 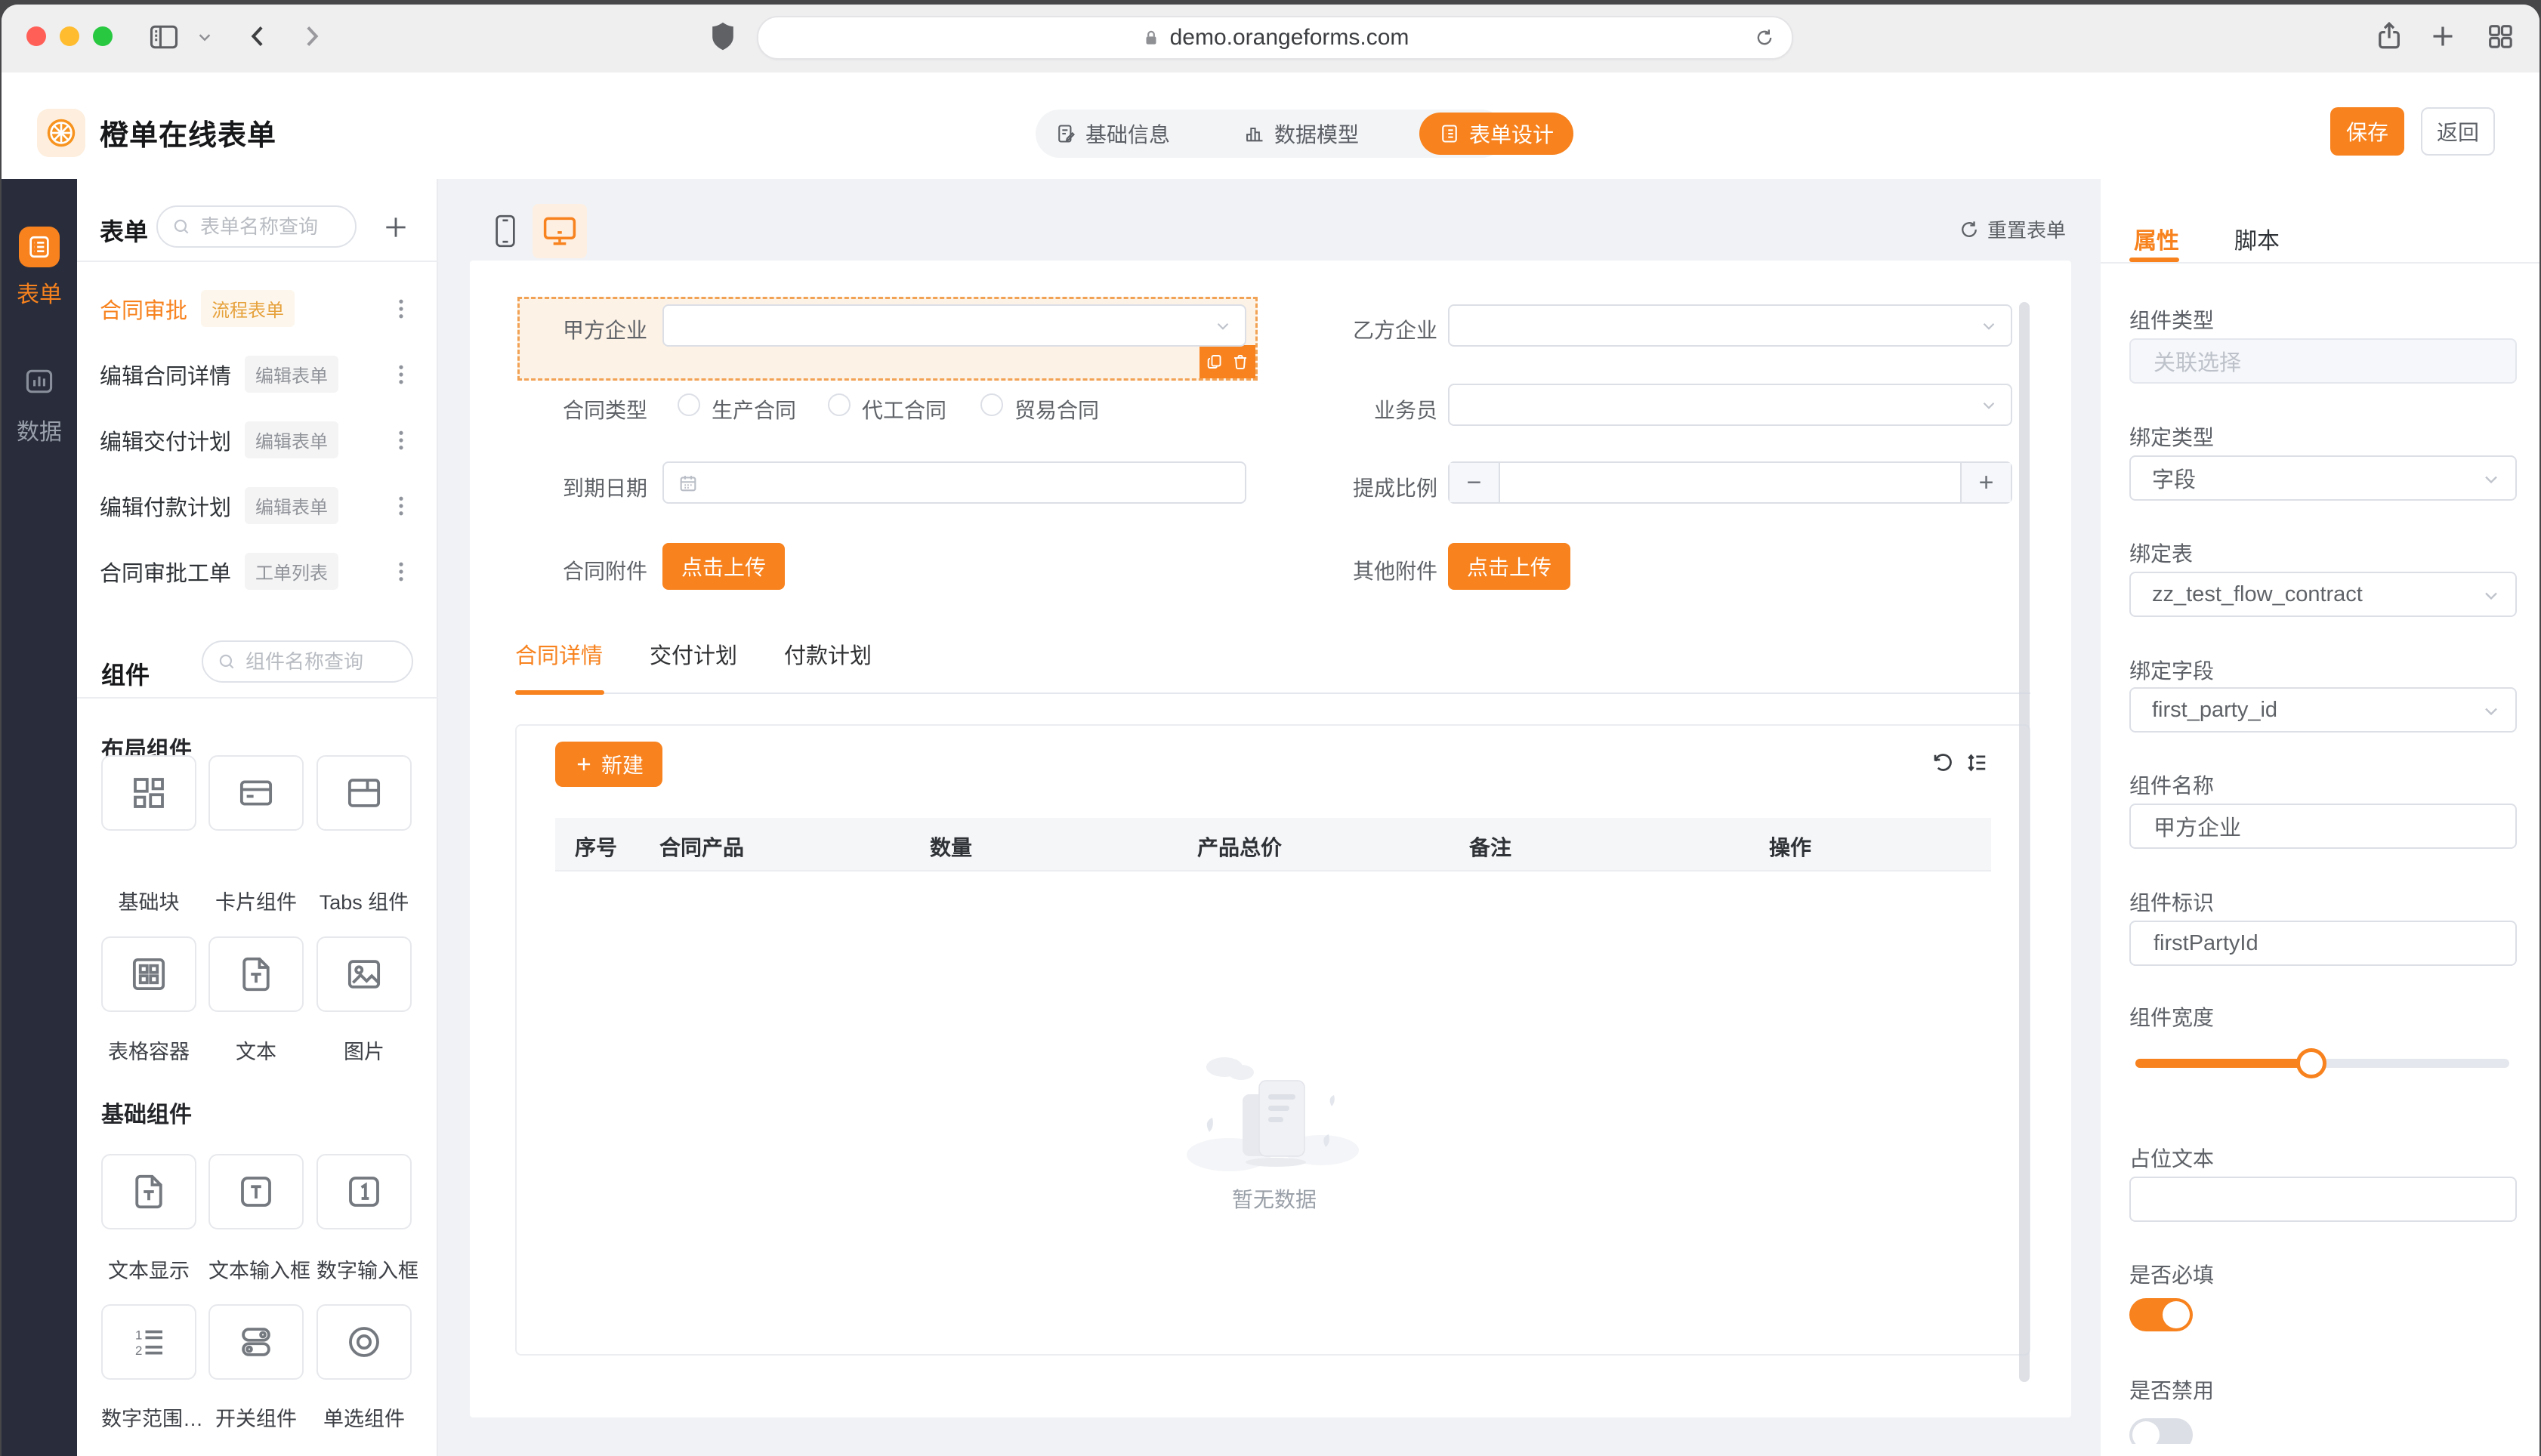 I want to click on desktop-preview-button, so click(x=560, y=231).